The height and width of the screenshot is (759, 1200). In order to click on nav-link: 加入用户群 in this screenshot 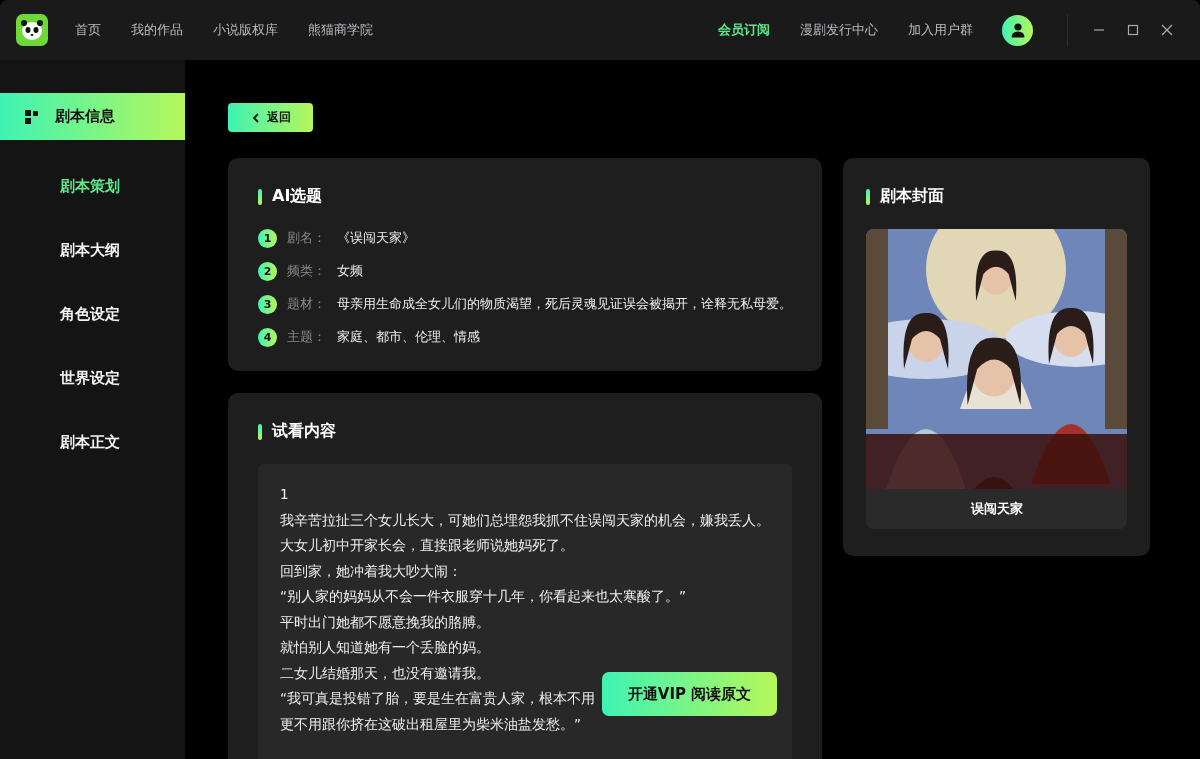, I will do `click(940, 30)`.